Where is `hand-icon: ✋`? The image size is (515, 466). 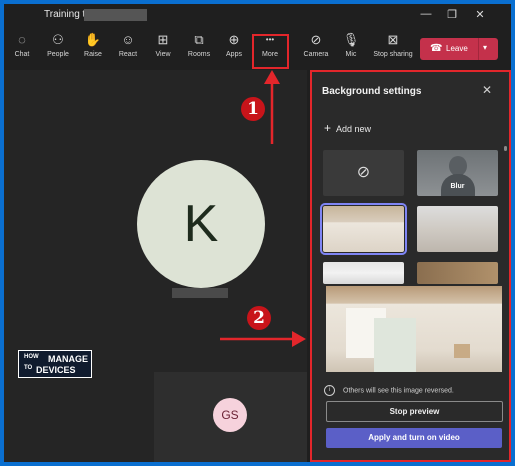 hand-icon: ✋ is located at coordinates (93, 39).